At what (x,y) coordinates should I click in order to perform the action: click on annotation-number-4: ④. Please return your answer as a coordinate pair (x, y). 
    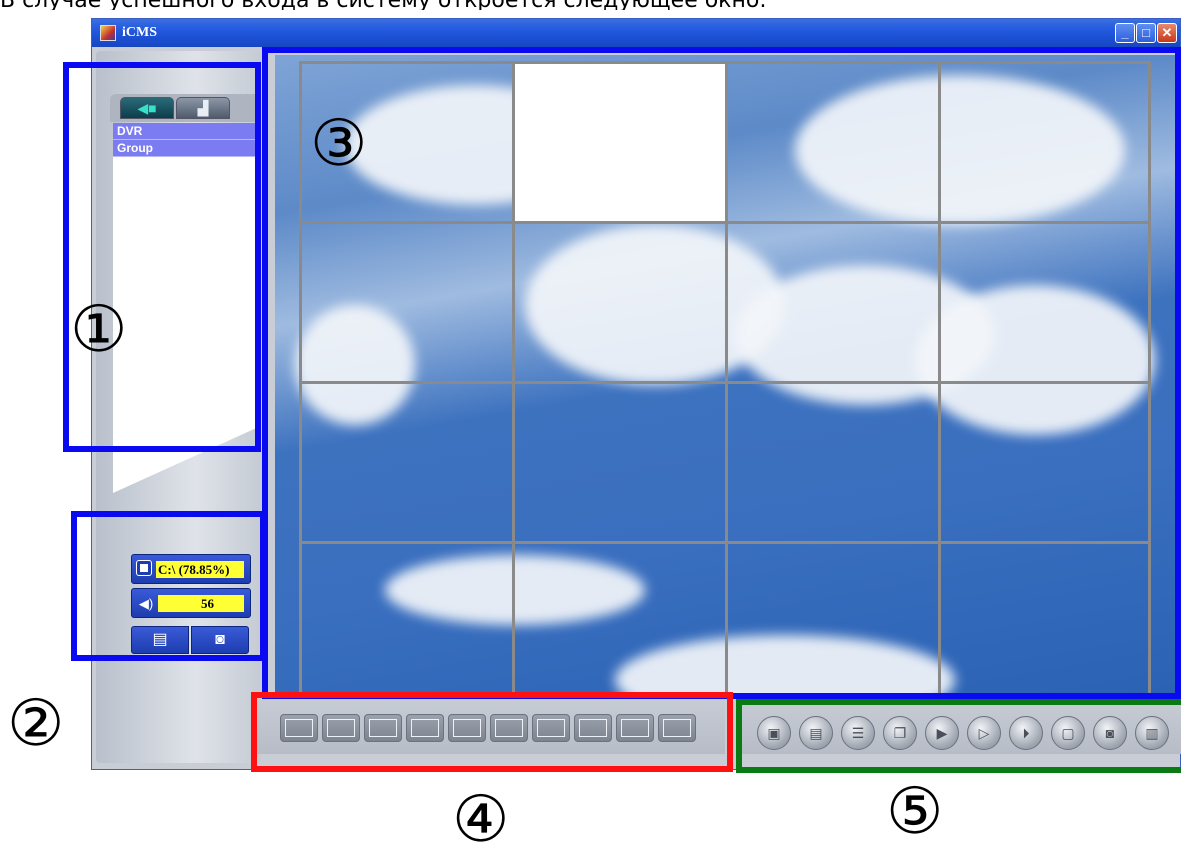
    Looking at the image, I should click on (481, 820).